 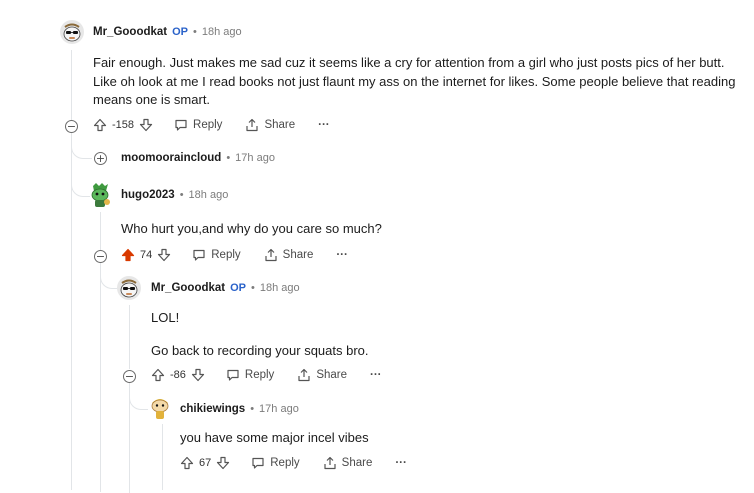 I want to click on thread-branch, so click(x=109, y=275).